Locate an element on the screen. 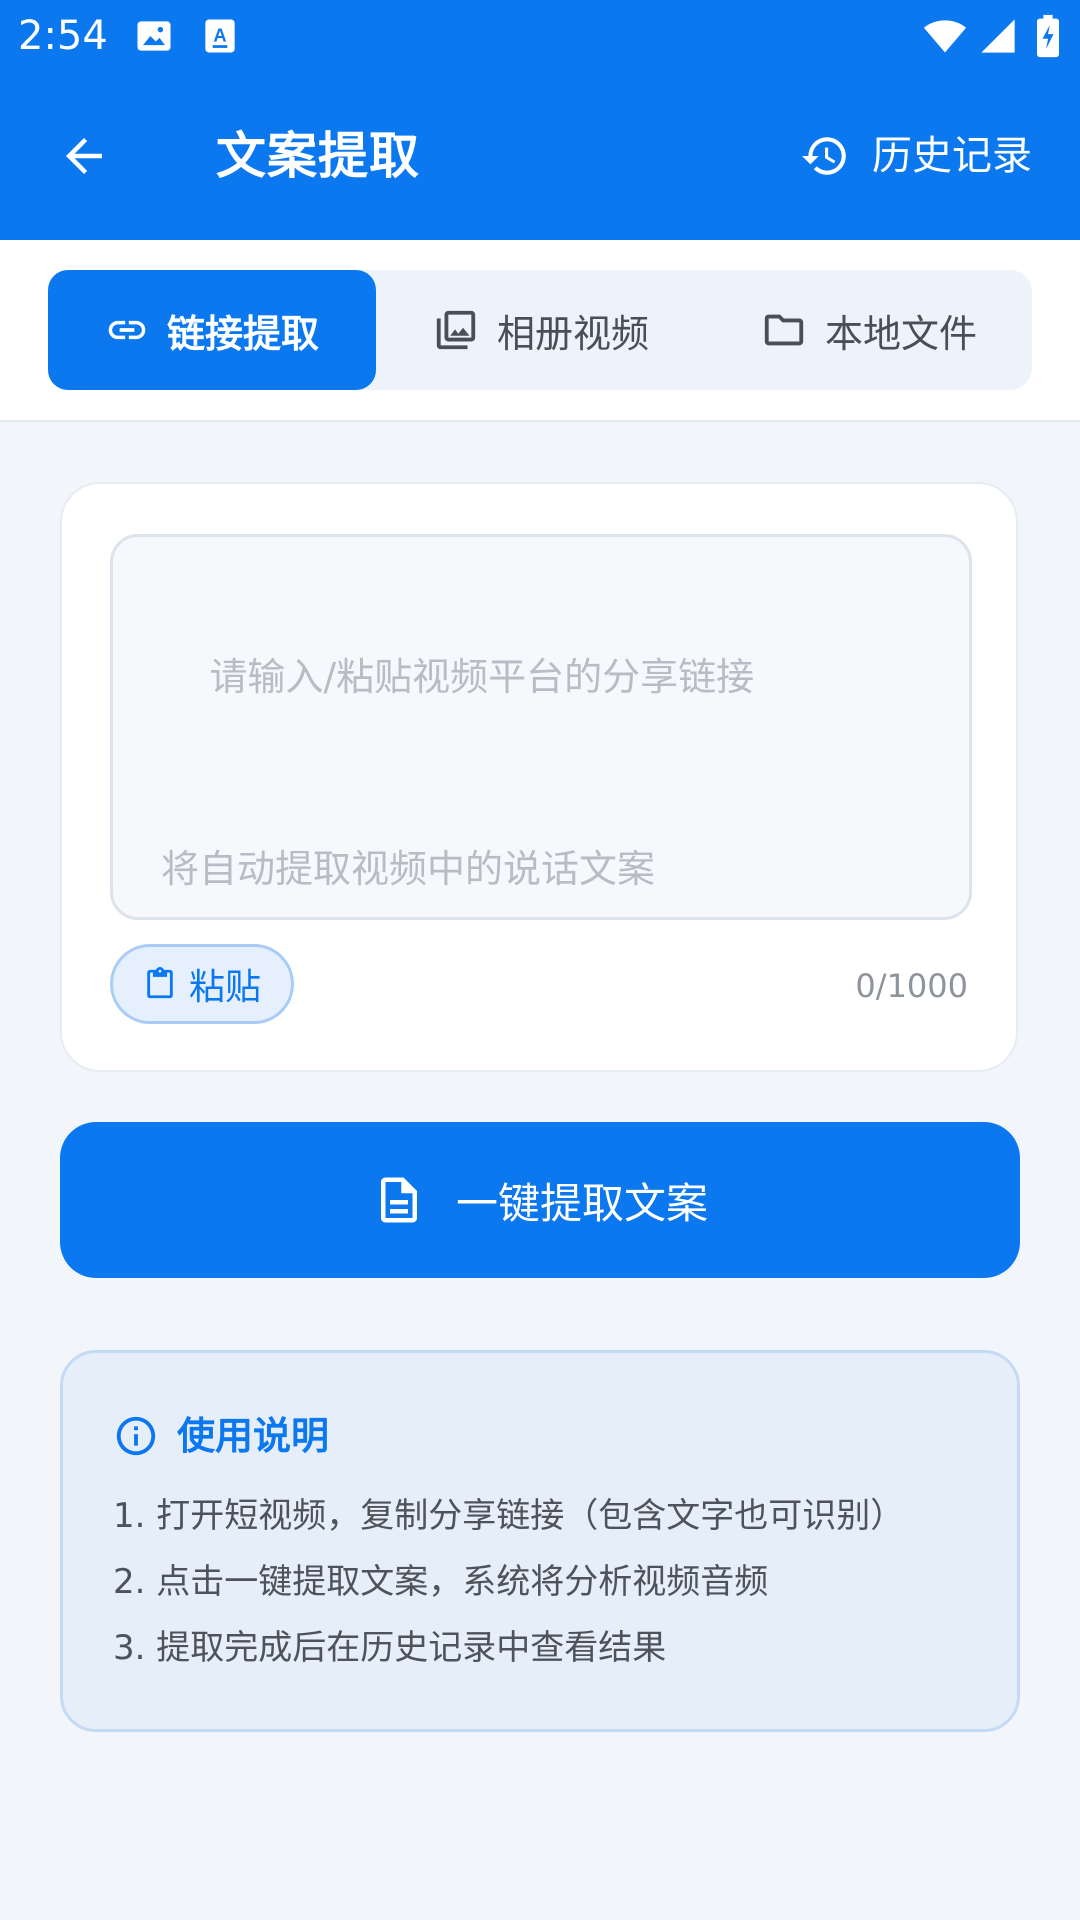 This screenshot has height=1920, width=1080. source-tabs: 链接提取 相册视频 本地文件 is located at coordinates (540, 330).